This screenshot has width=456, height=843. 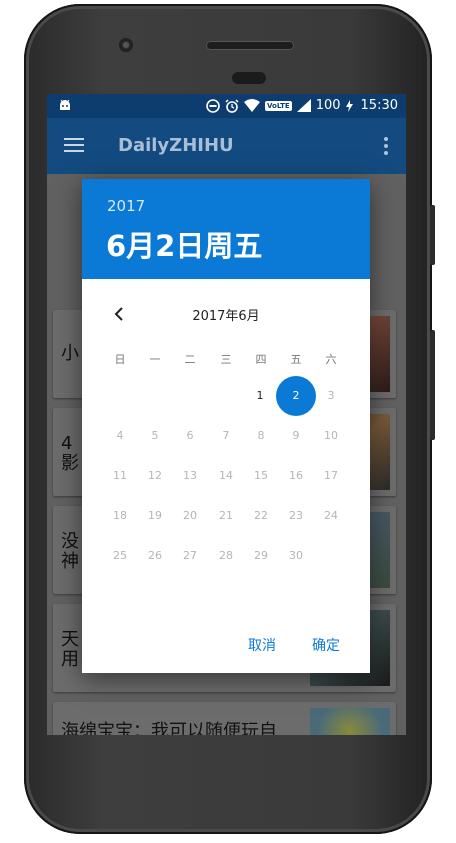 What do you see at coordinates (224, 718) in the screenshot?
I see `list-item: 海绵宝宝：我可以随便玩自` at bounding box center [224, 718].